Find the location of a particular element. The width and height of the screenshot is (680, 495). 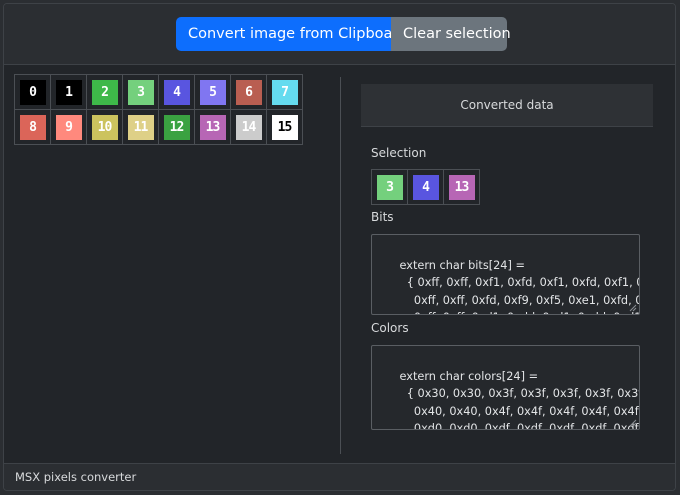

palette-tile-15: 15 is located at coordinates (285, 127).